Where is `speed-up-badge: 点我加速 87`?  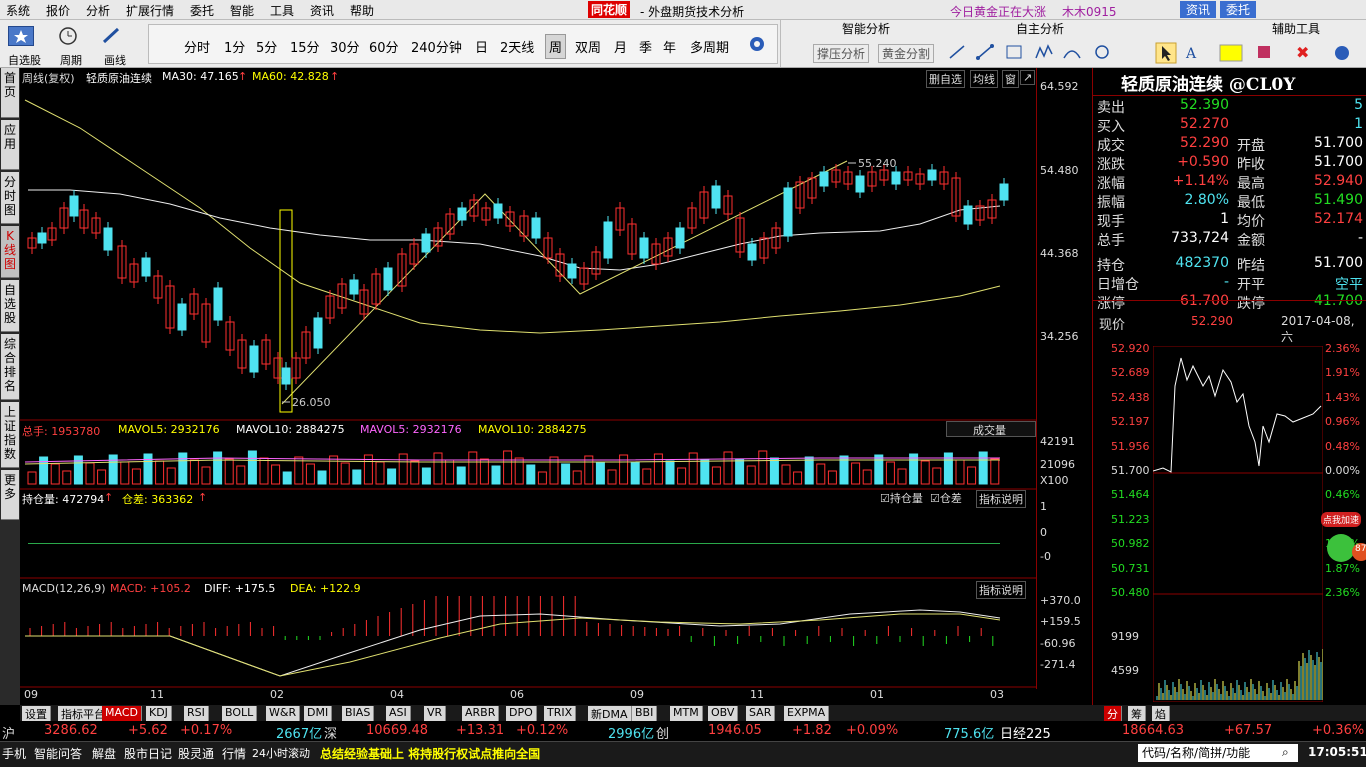 speed-up-badge: 点我加速 87 is located at coordinates (1343, 538).